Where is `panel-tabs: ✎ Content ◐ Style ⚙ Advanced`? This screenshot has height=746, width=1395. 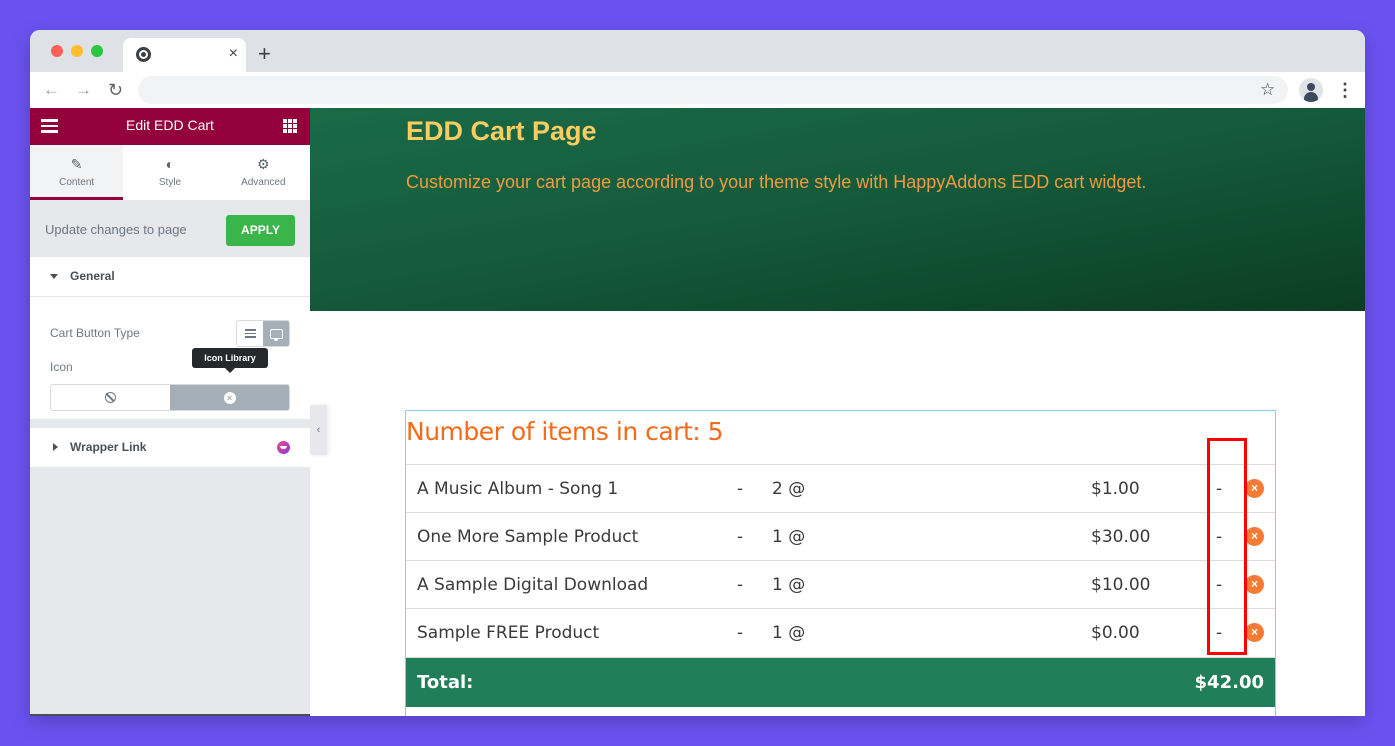 panel-tabs: ✎ Content ◐ Style ⚙ Advanced is located at coordinates (170, 172).